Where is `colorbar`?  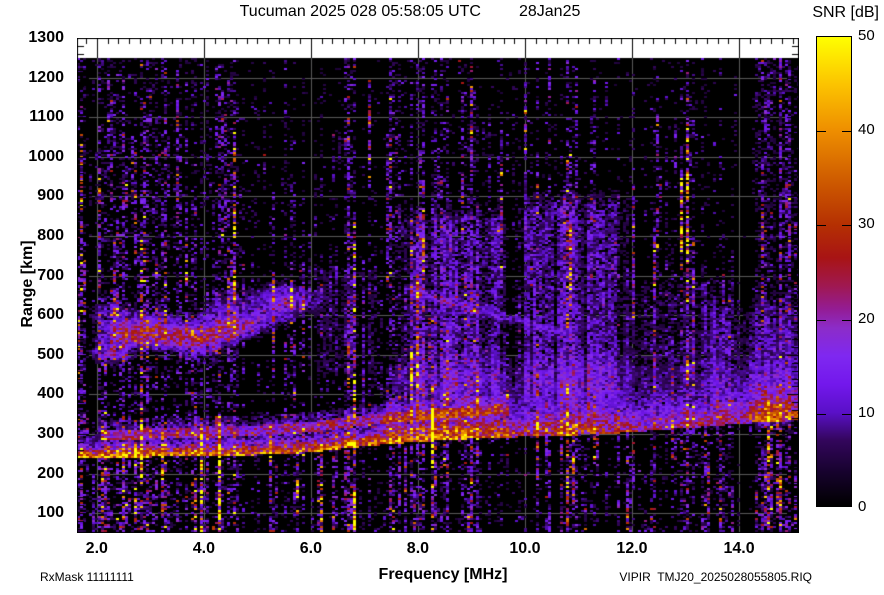 colorbar is located at coordinates (834, 271).